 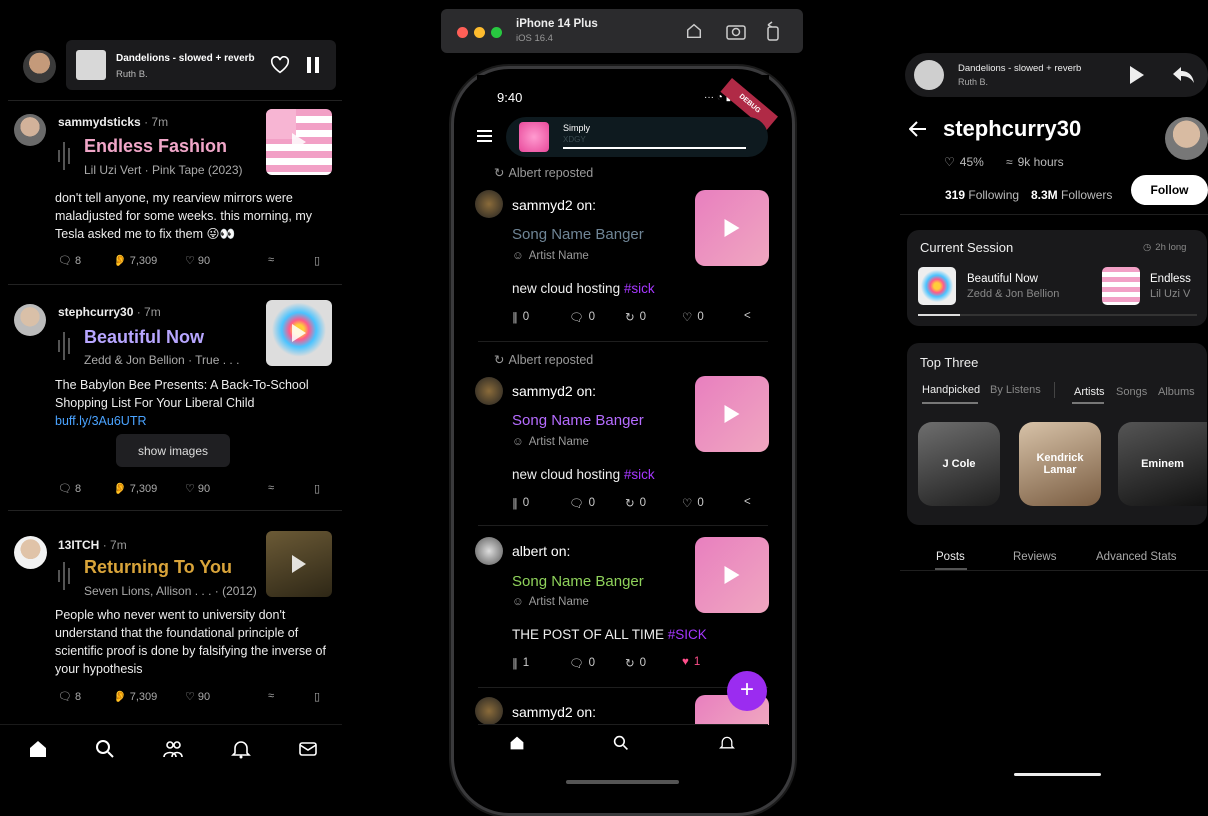 I want to click on tab-reviews: Reviews, so click(x=1034, y=557).